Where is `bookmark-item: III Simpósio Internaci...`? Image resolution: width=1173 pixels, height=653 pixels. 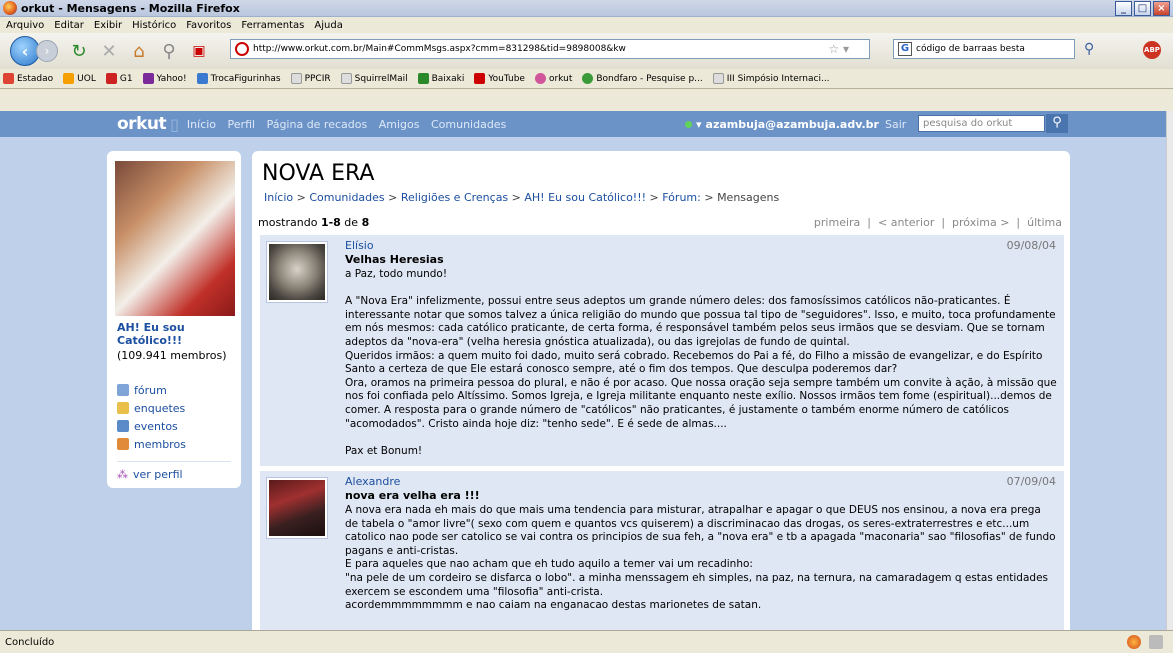 bookmark-item: III Simpósio Internaci... is located at coordinates (771, 78).